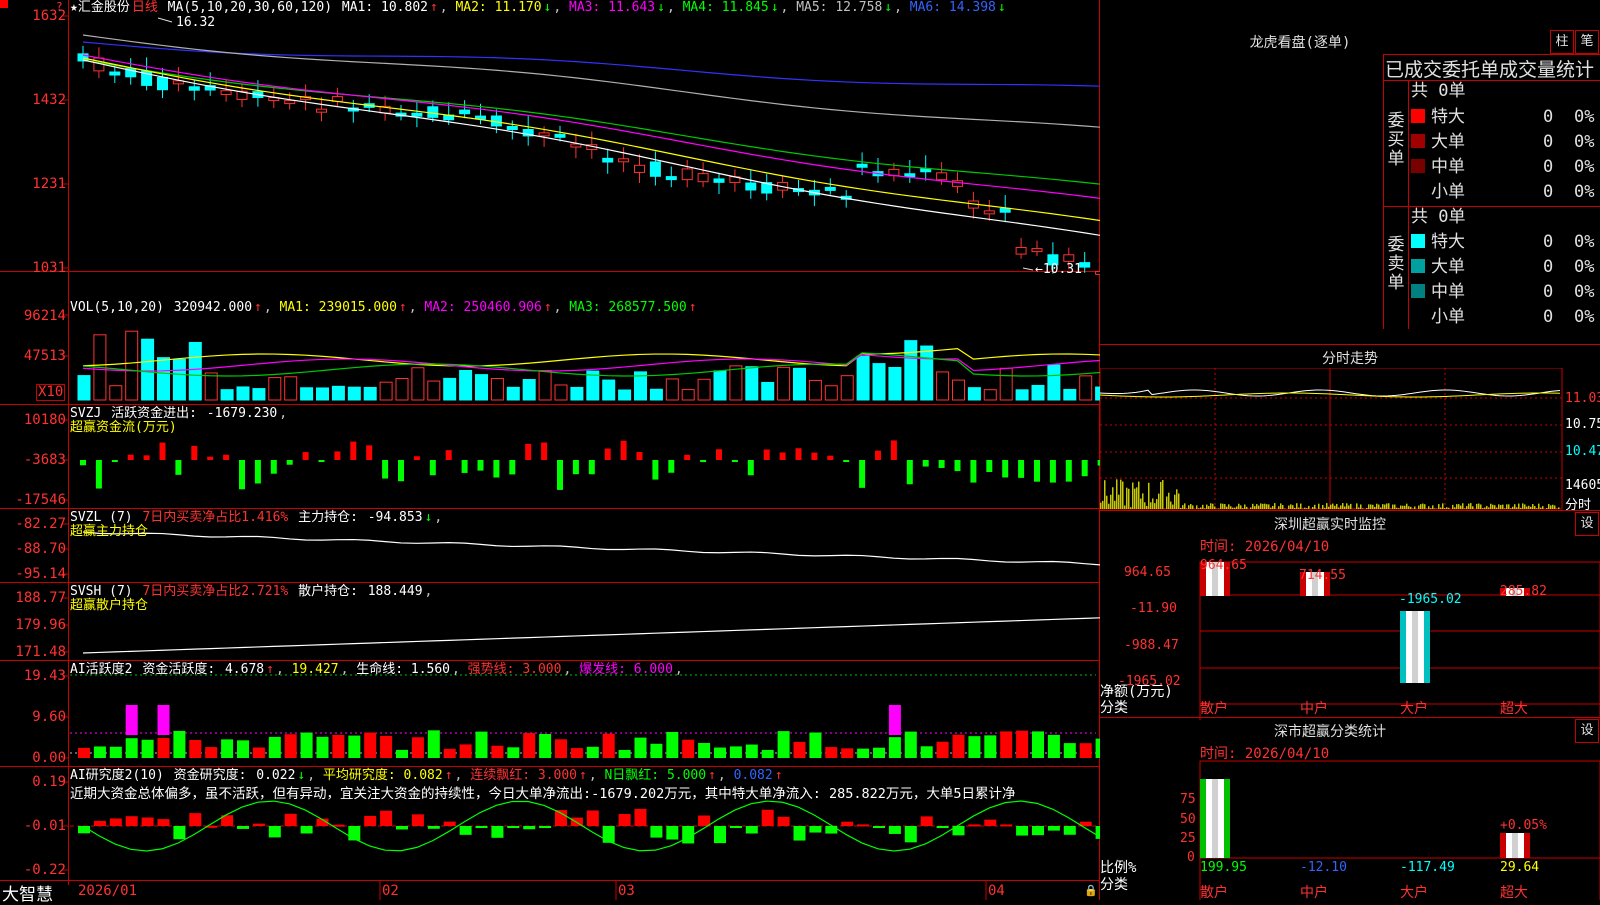  I want to click on row-name: 小单, so click(1448, 192).